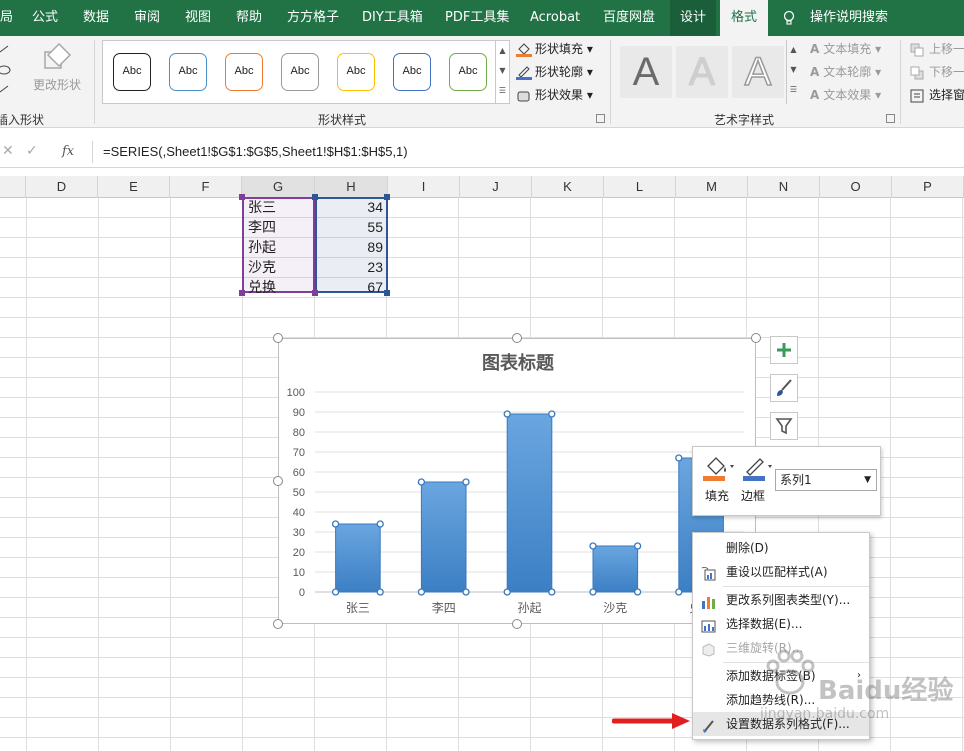  What do you see at coordinates (147, 18) in the screenshot?
I see `tab-review: 审阅` at bounding box center [147, 18].